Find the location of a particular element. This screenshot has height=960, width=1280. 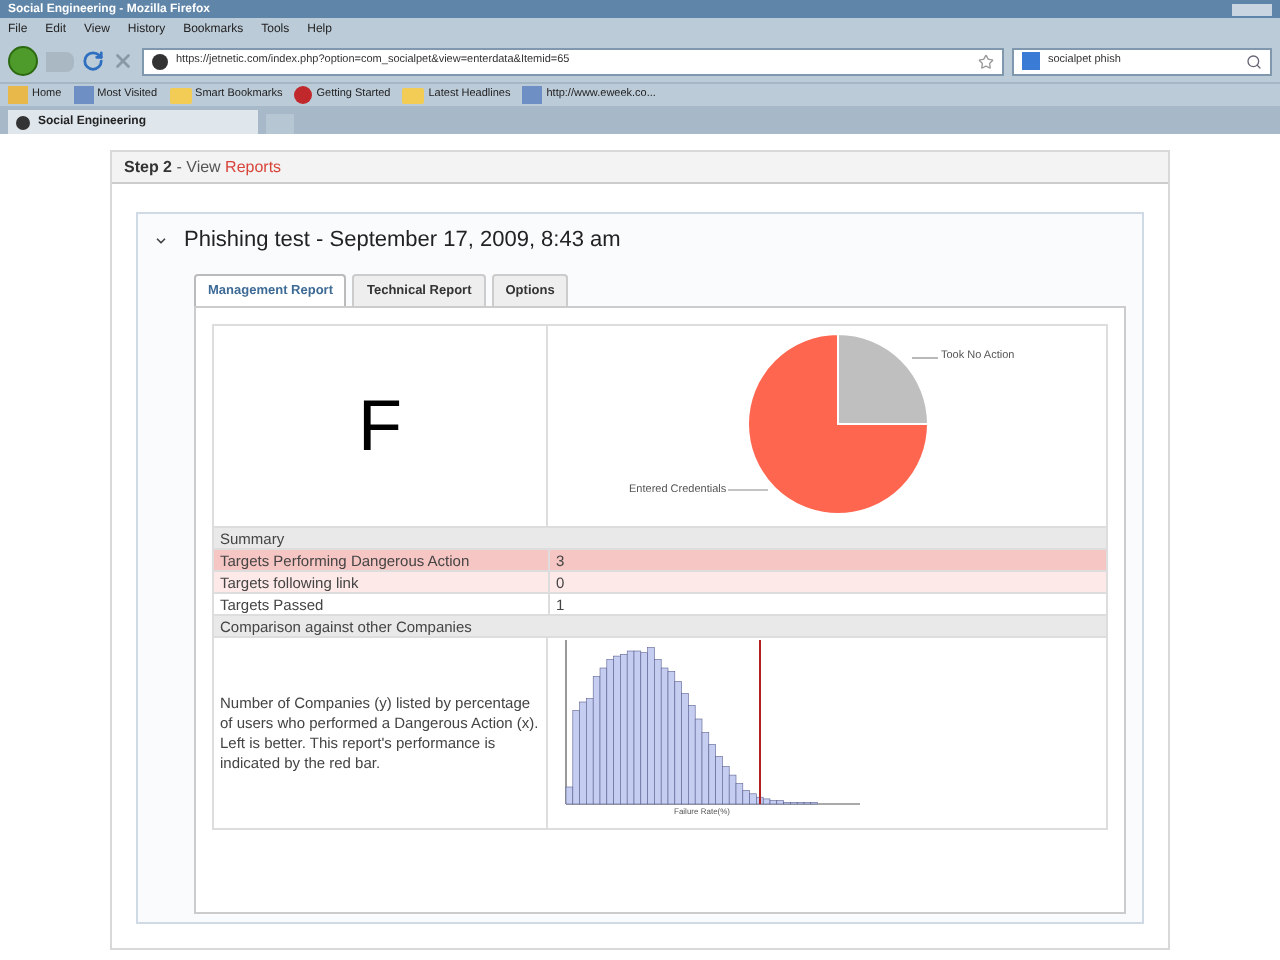

report-title: Phishing test - September 17, 2009, 8:43 am is located at coordinates (402, 241).